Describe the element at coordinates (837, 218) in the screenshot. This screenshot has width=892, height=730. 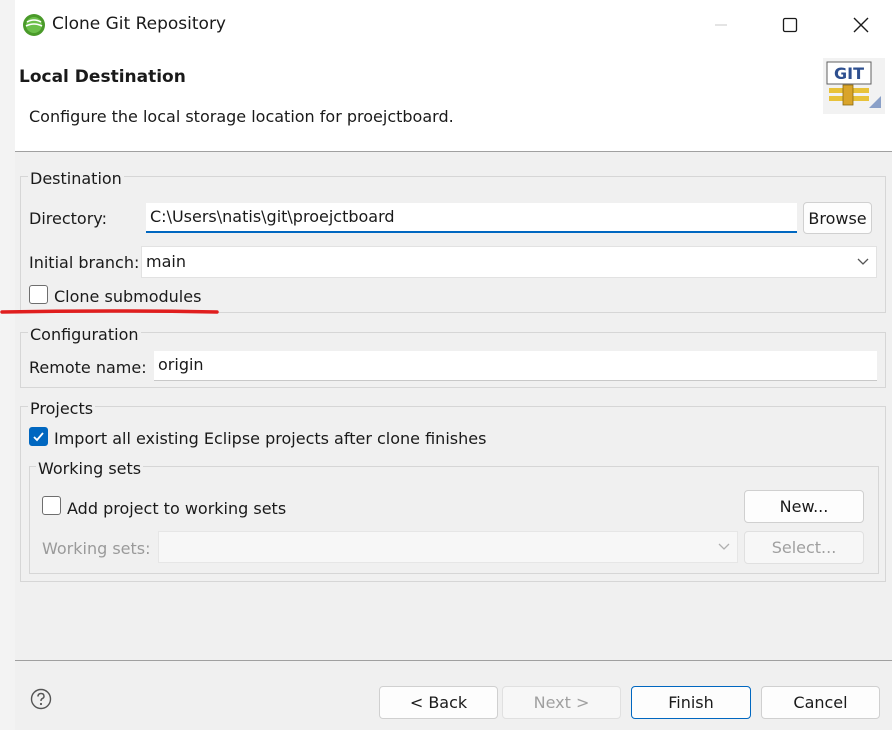
I see `browse-button: Browse` at that location.